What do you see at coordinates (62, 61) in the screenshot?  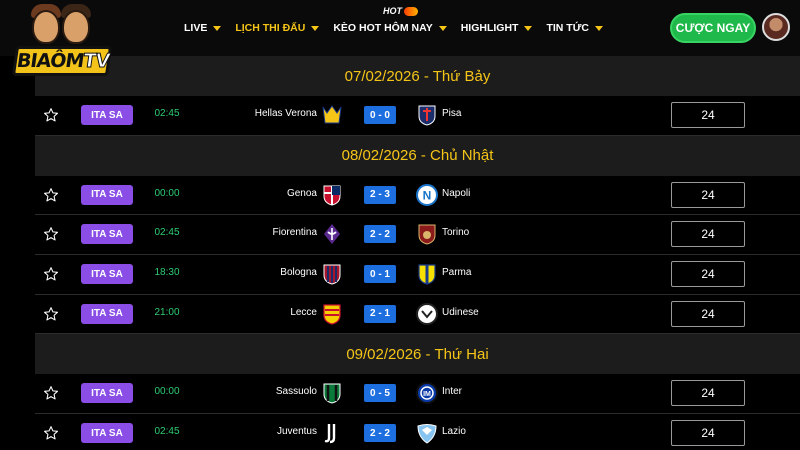 I see `logo-wordmark: BIAÔMTV` at bounding box center [62, 61].